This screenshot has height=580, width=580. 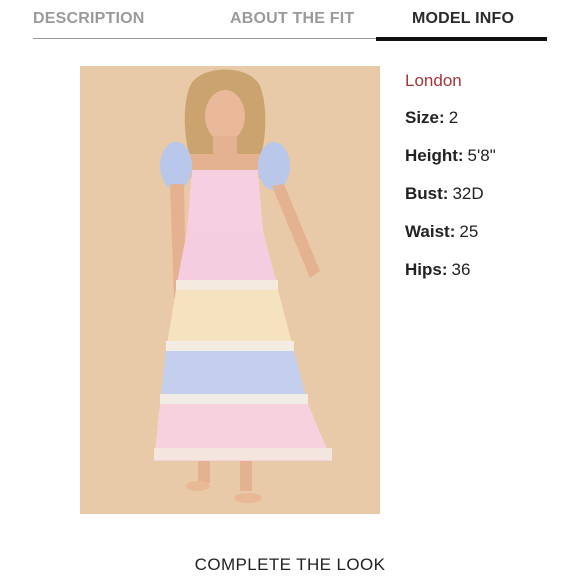 What do you see at coordinates (430, 231) in the screenshot?
I see `stat-label: Waist:` at bounding box center [430, 231].